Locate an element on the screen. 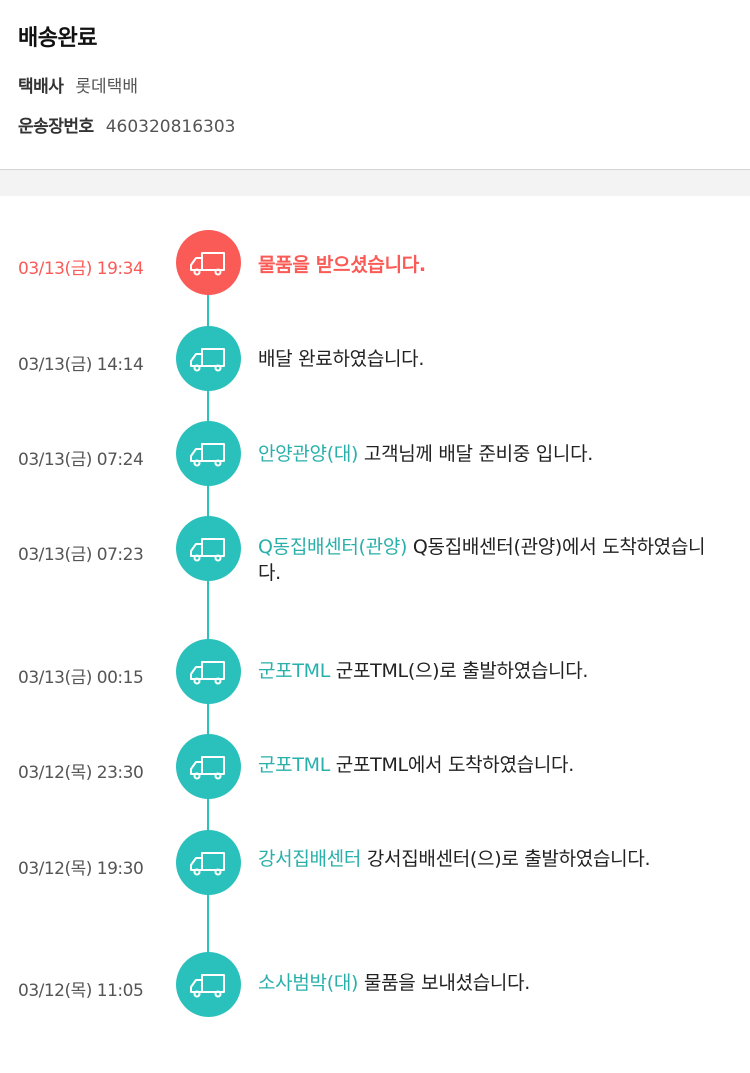  timeline-message-row: Q동집배센터(관양) Q동집배센터(관양)에서 도착하였습니다. is located at coordinates (488, 560).